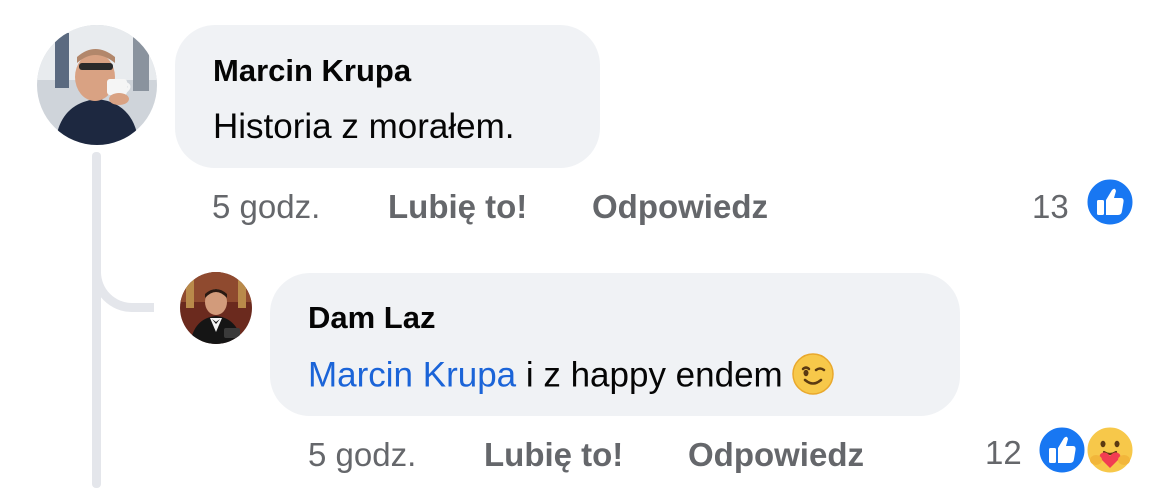  I want to click on comment-text: Historia z morałem., so click(364, 126).